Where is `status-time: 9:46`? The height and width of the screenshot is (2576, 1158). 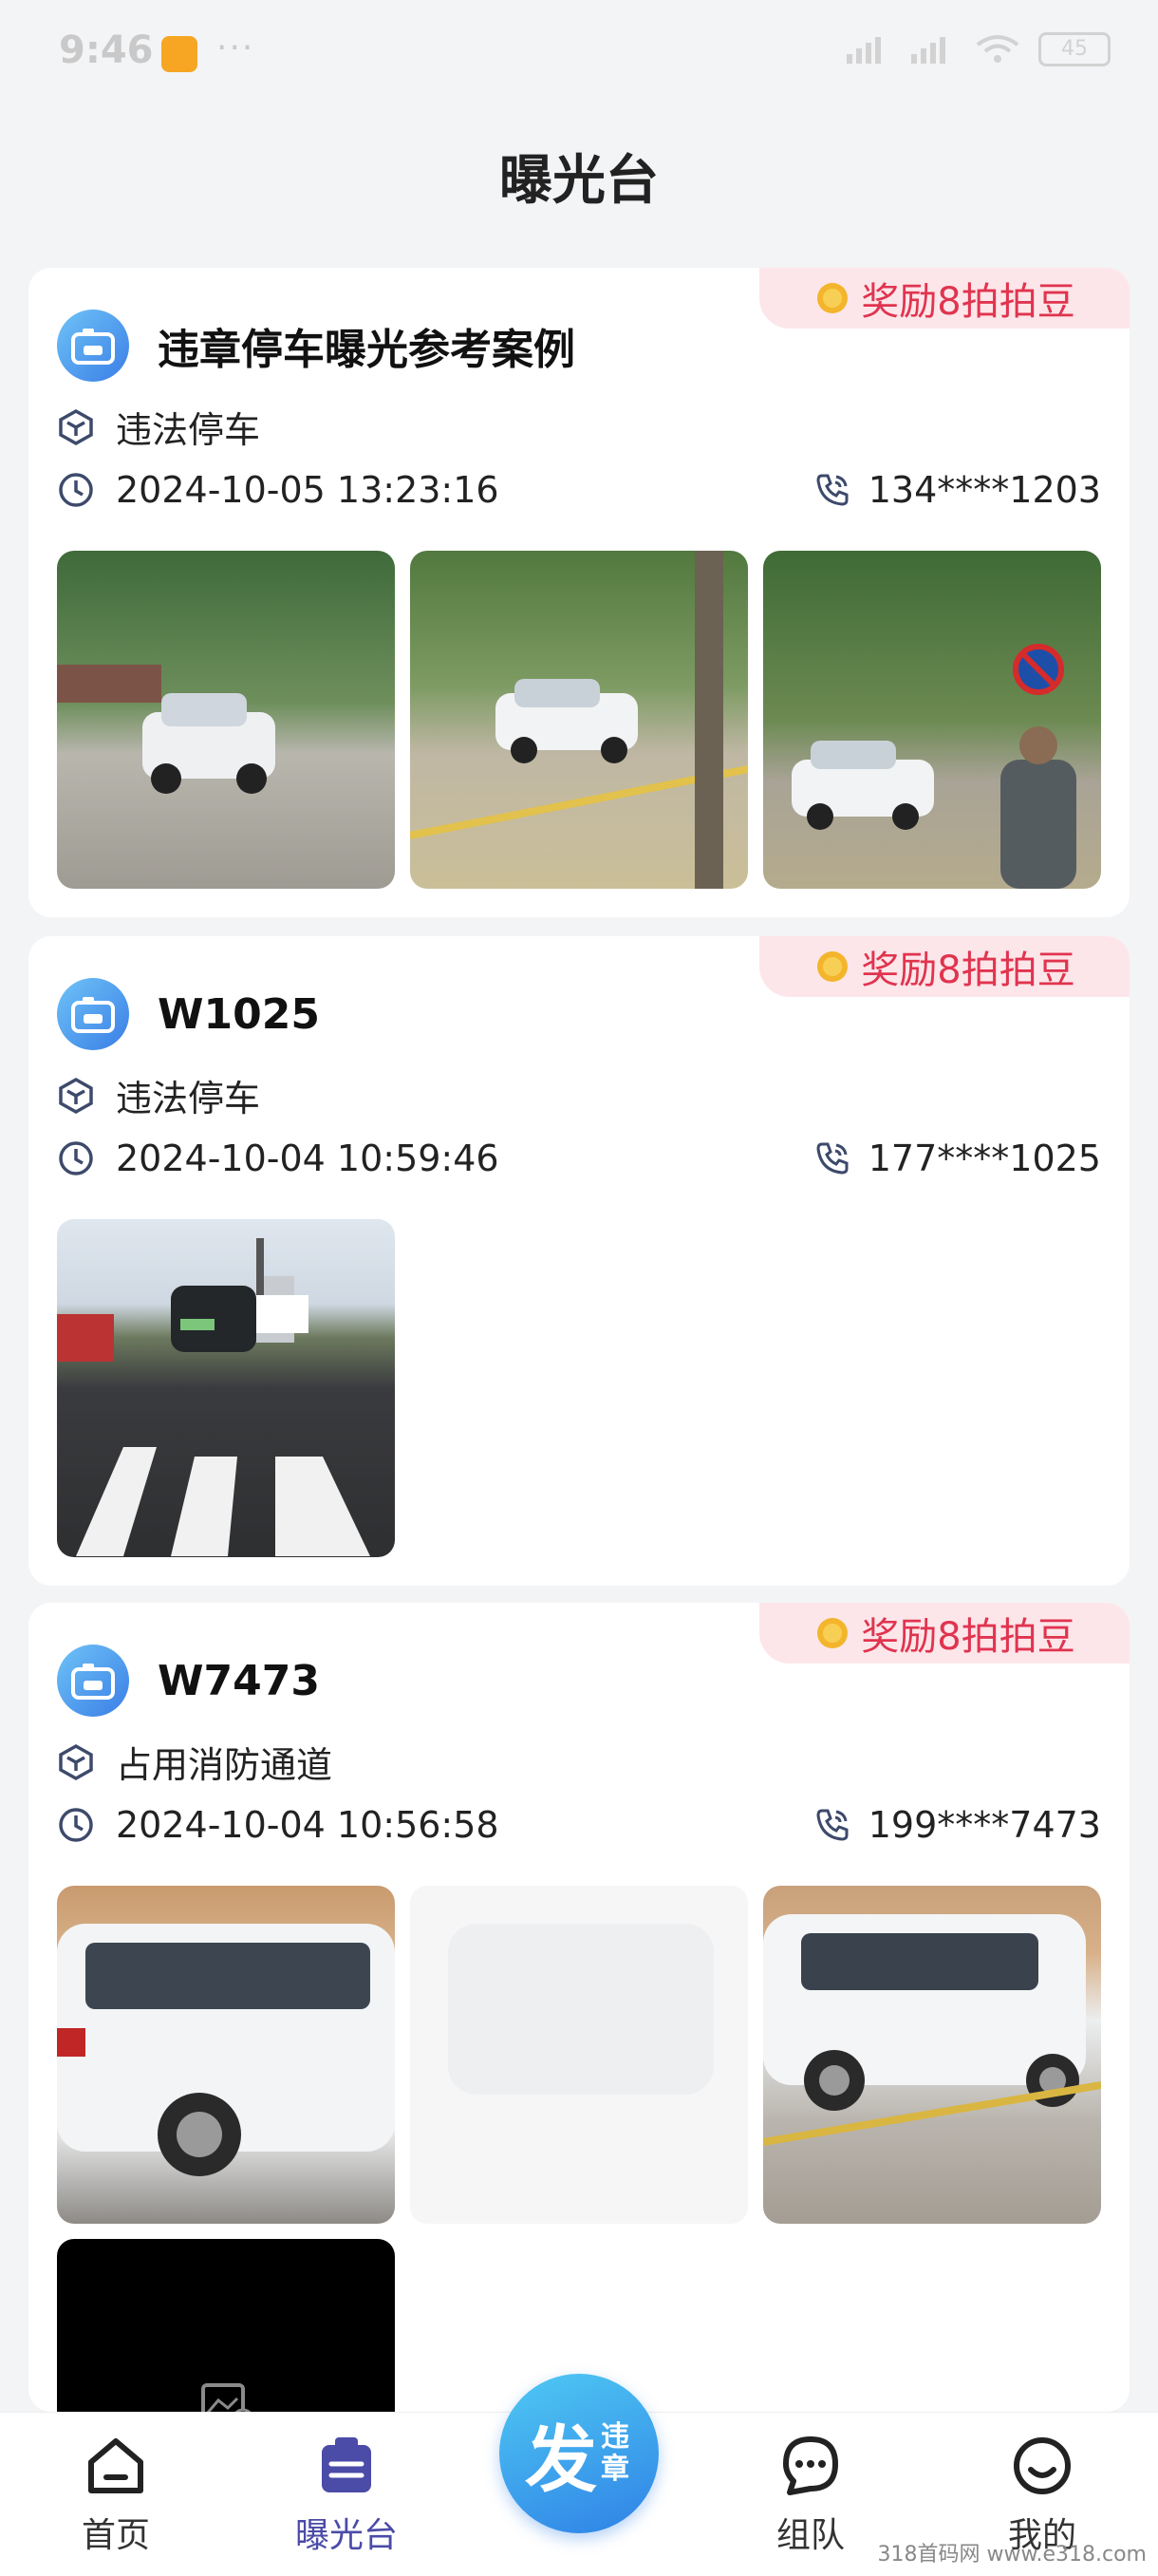 status-time: 9:46 is located at coordinates (106, 50).